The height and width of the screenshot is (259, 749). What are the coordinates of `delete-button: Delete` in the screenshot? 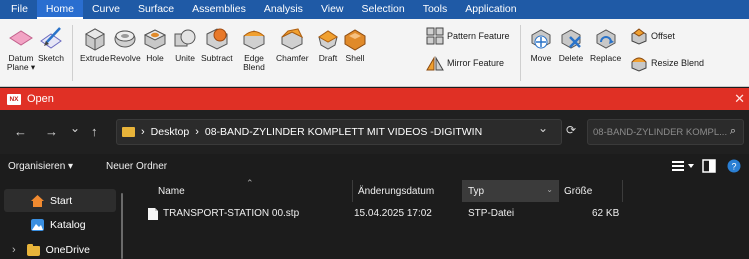 It's located at (571, 44).